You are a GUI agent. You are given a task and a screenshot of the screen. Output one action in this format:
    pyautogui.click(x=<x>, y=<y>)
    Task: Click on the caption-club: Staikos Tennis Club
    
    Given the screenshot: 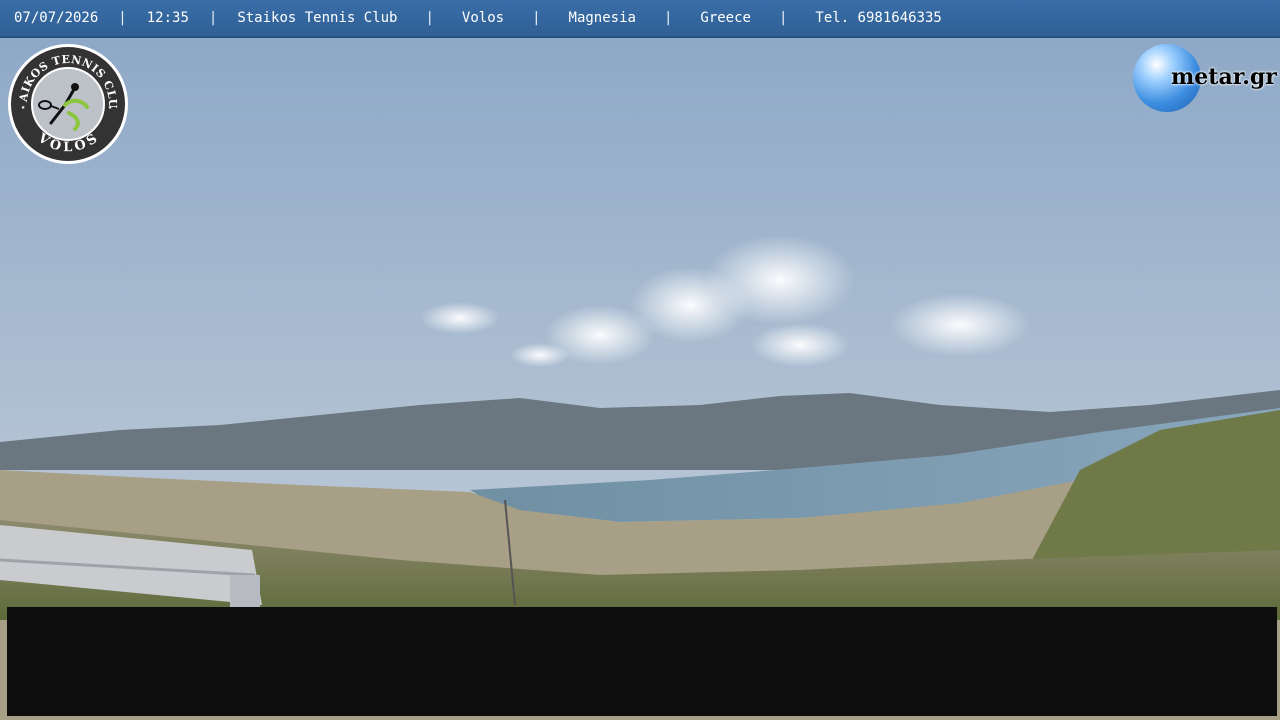 What is the action you would take?
    pyautogui.click(x=317, y=18)
    